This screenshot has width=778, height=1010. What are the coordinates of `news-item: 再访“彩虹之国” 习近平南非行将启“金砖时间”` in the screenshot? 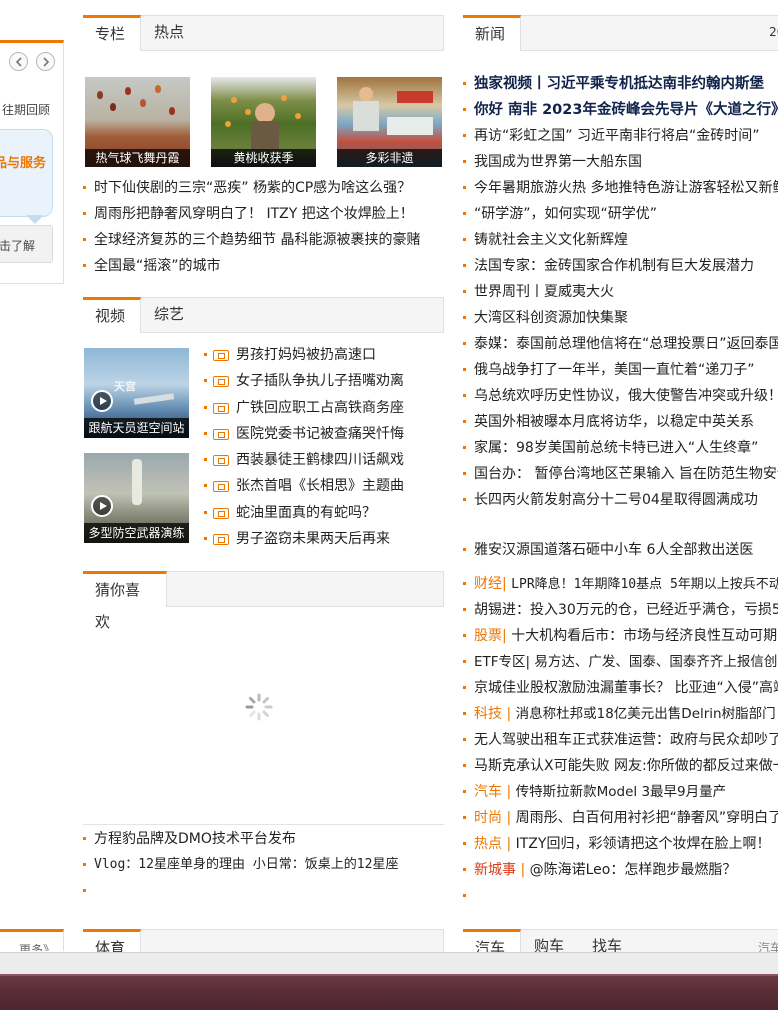 It's located at (620, 136).